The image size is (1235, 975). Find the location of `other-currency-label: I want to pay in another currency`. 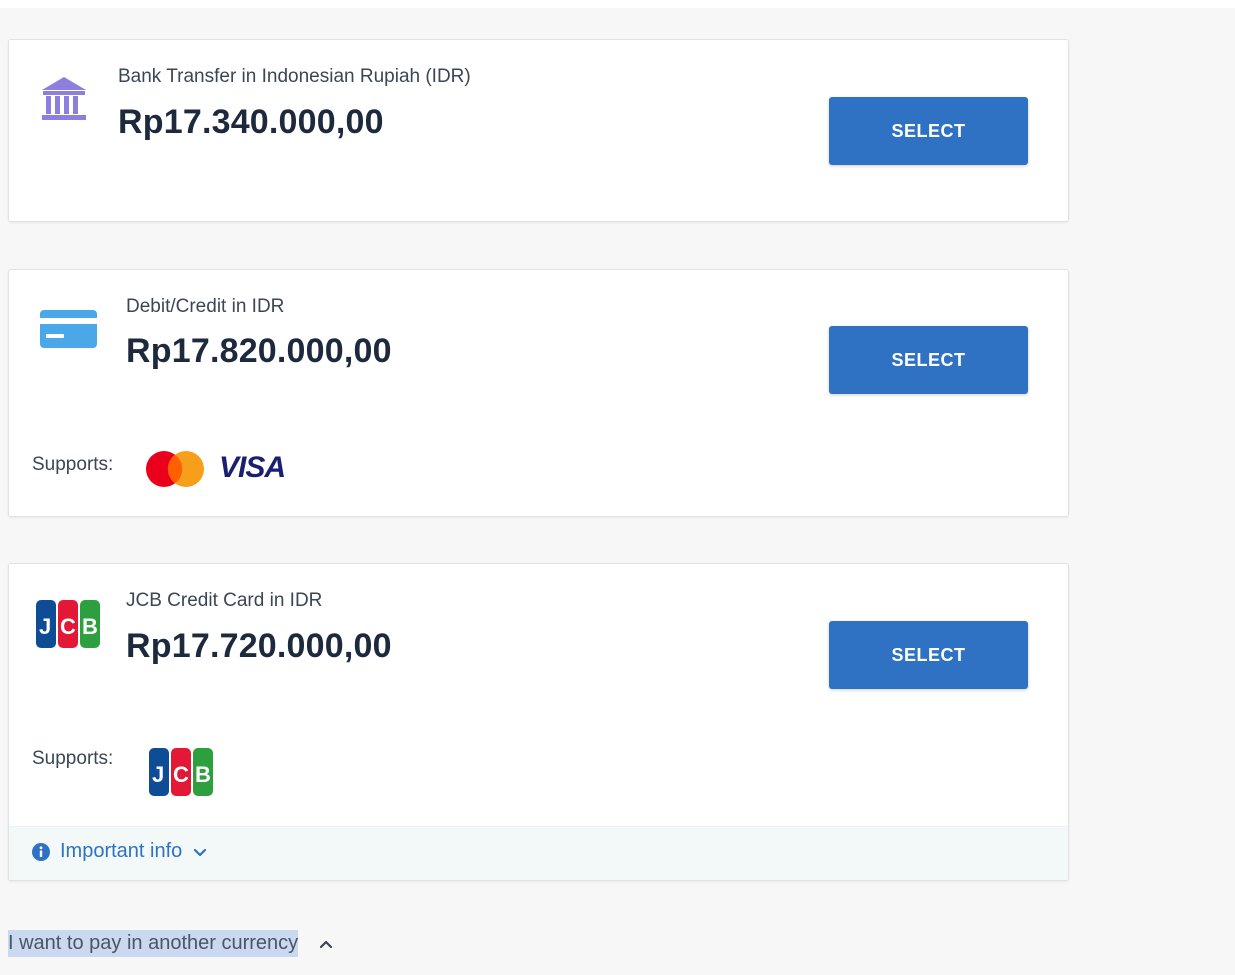

other-currency-label: I want to pay in another currency is located at coordinates (153, 943).